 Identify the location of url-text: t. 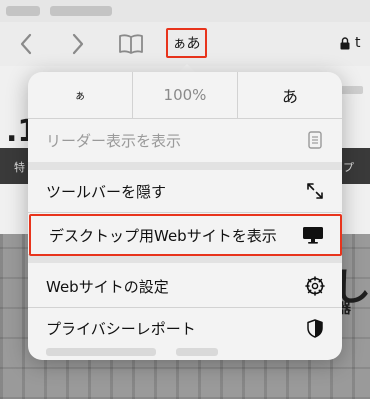
(358, 43).